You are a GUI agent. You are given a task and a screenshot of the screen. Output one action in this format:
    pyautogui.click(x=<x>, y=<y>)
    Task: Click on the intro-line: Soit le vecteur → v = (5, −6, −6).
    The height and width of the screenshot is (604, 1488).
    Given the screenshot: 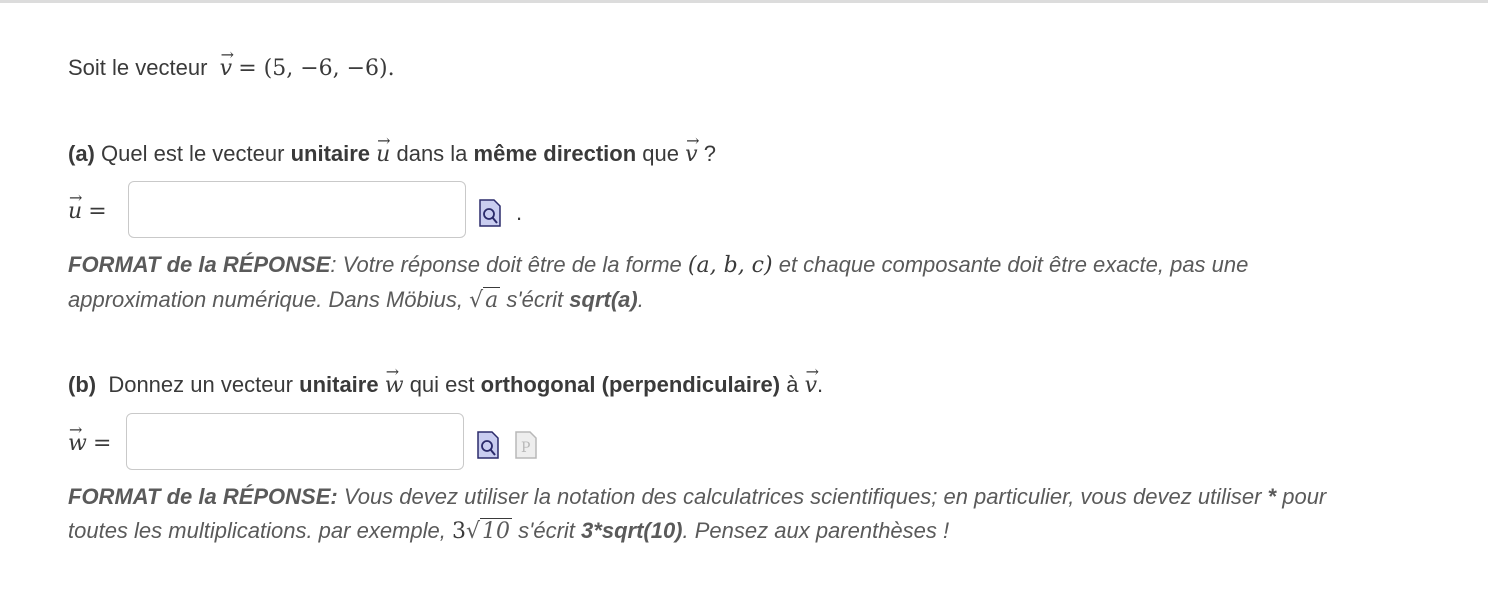 What is the action you would take?
    pyautogui.click(x=231, y=63)
    